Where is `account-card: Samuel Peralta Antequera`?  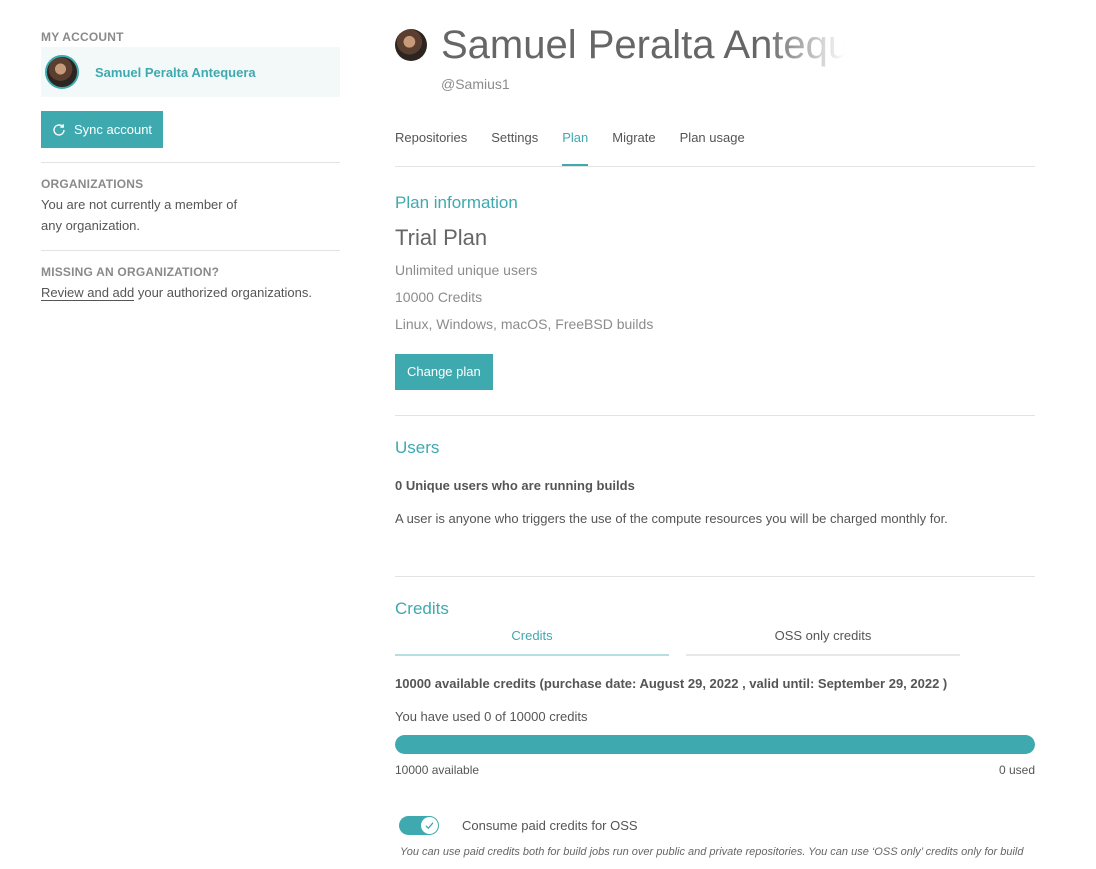 account-card: Samuel Peralta Antequera is located at coordinates (190, 72).